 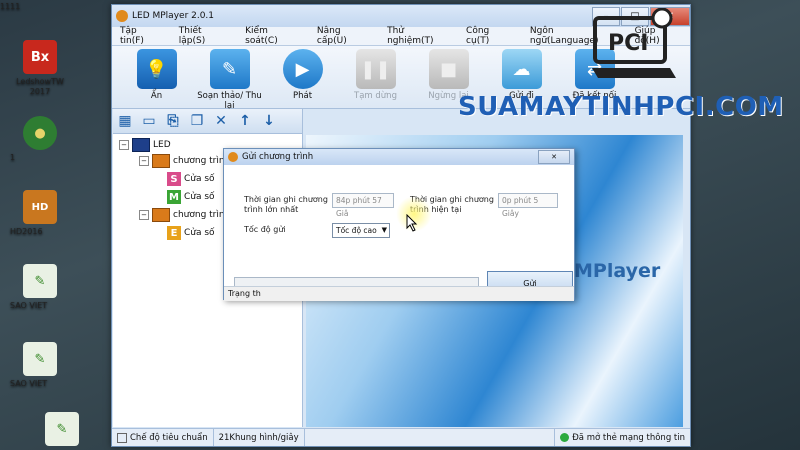 What do you see at coordinates (204, 36) in the screenshot?
I see `menu-settings: Thiết lập(S)` at bounding box center [204, 36].